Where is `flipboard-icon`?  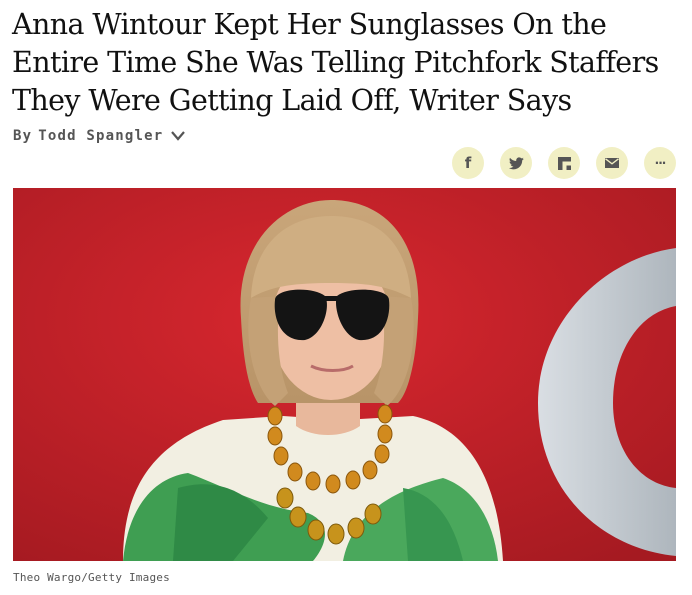 flipboard-icon is located at coordinates (564, 163).